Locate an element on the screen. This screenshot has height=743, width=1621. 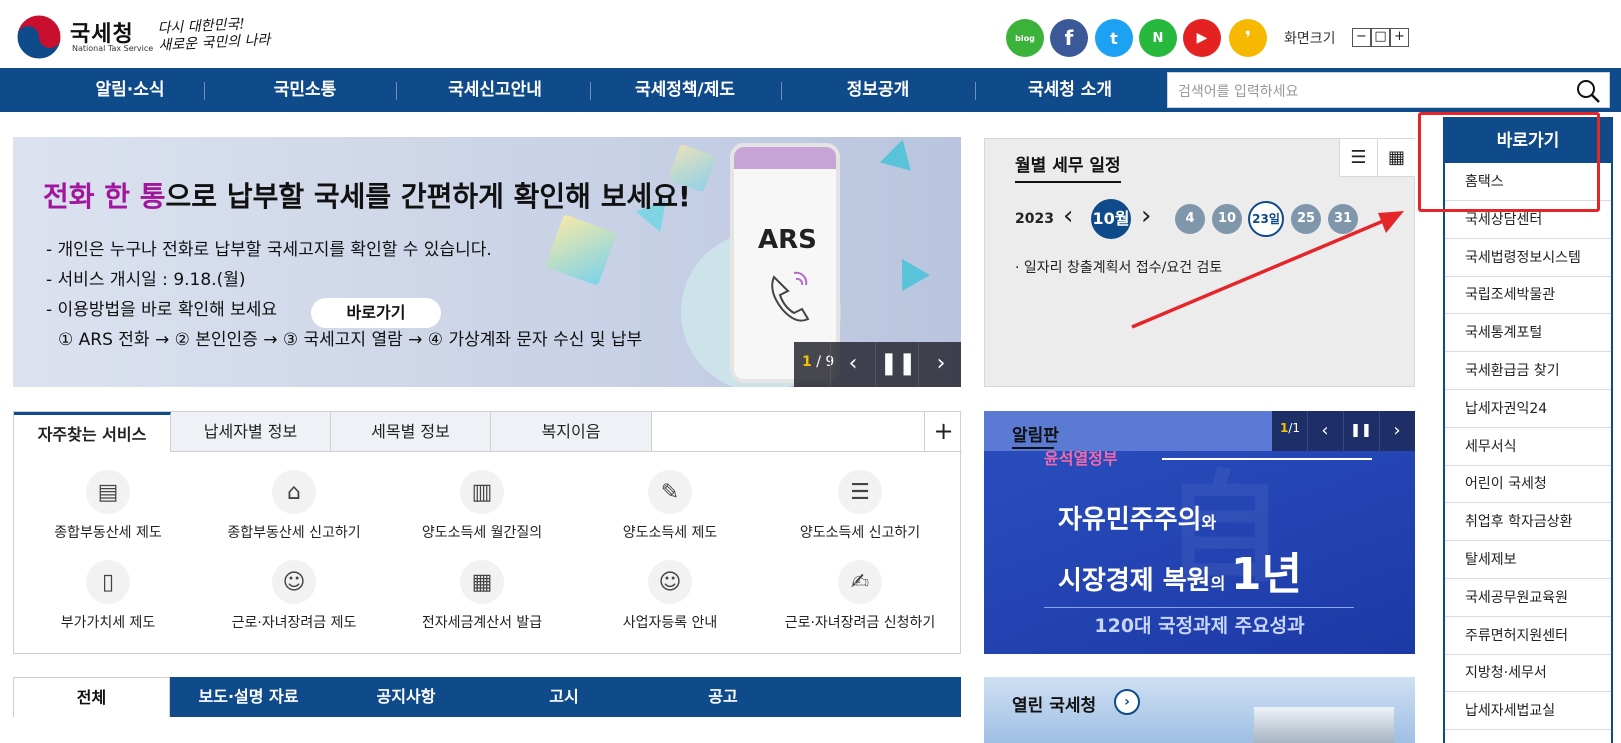
quick-link-item: 세무서식 is located at coordinates (1528, 447).